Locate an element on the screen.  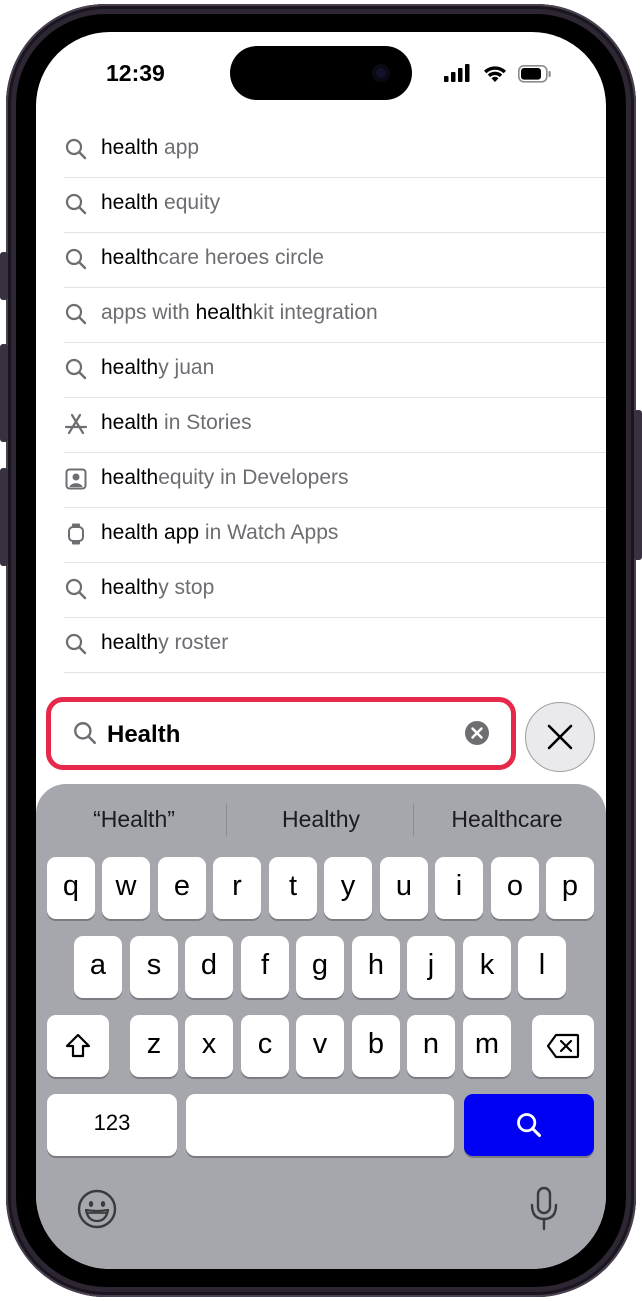
suggestion-match: health app is located at coordinates (150, 532).